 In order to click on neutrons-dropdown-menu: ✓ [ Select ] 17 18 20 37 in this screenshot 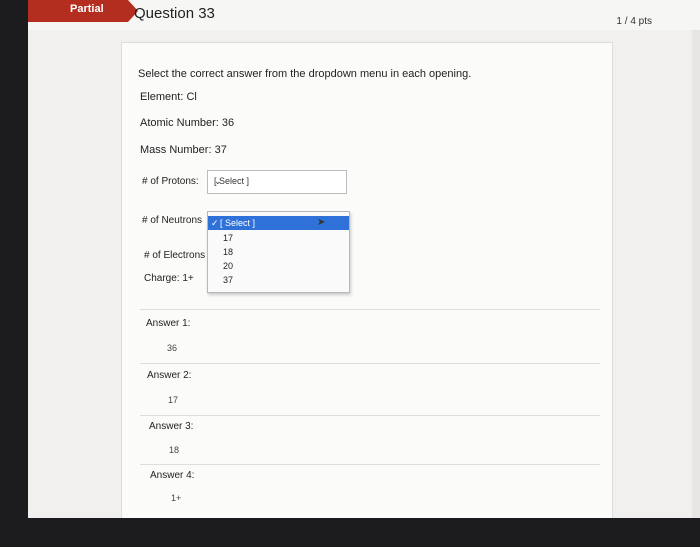, I will do `click(278, 252)`.